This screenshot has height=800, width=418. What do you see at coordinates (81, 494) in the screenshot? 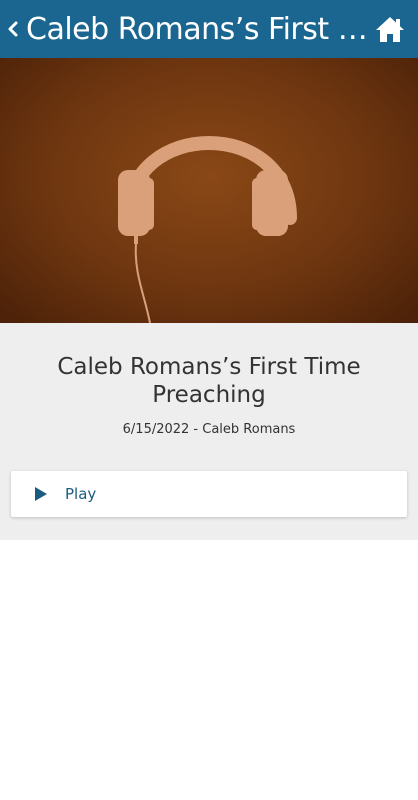
I see `play-label: Play` at bounding box center [81, 494].